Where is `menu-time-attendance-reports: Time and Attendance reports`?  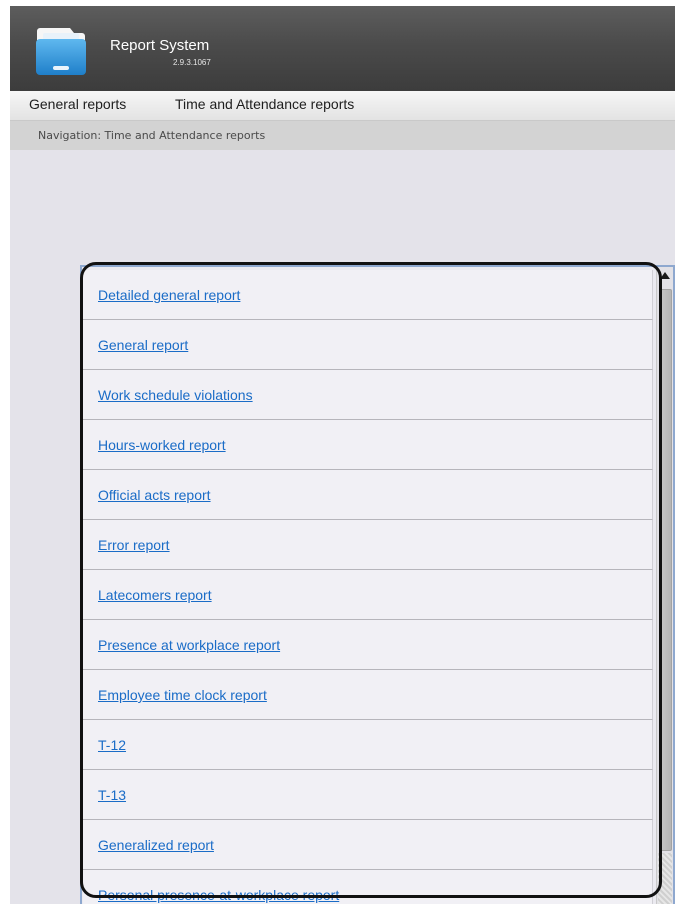 menu-time-attendance-reports: Time and Attendance reports is located at coordinates (264, 104).